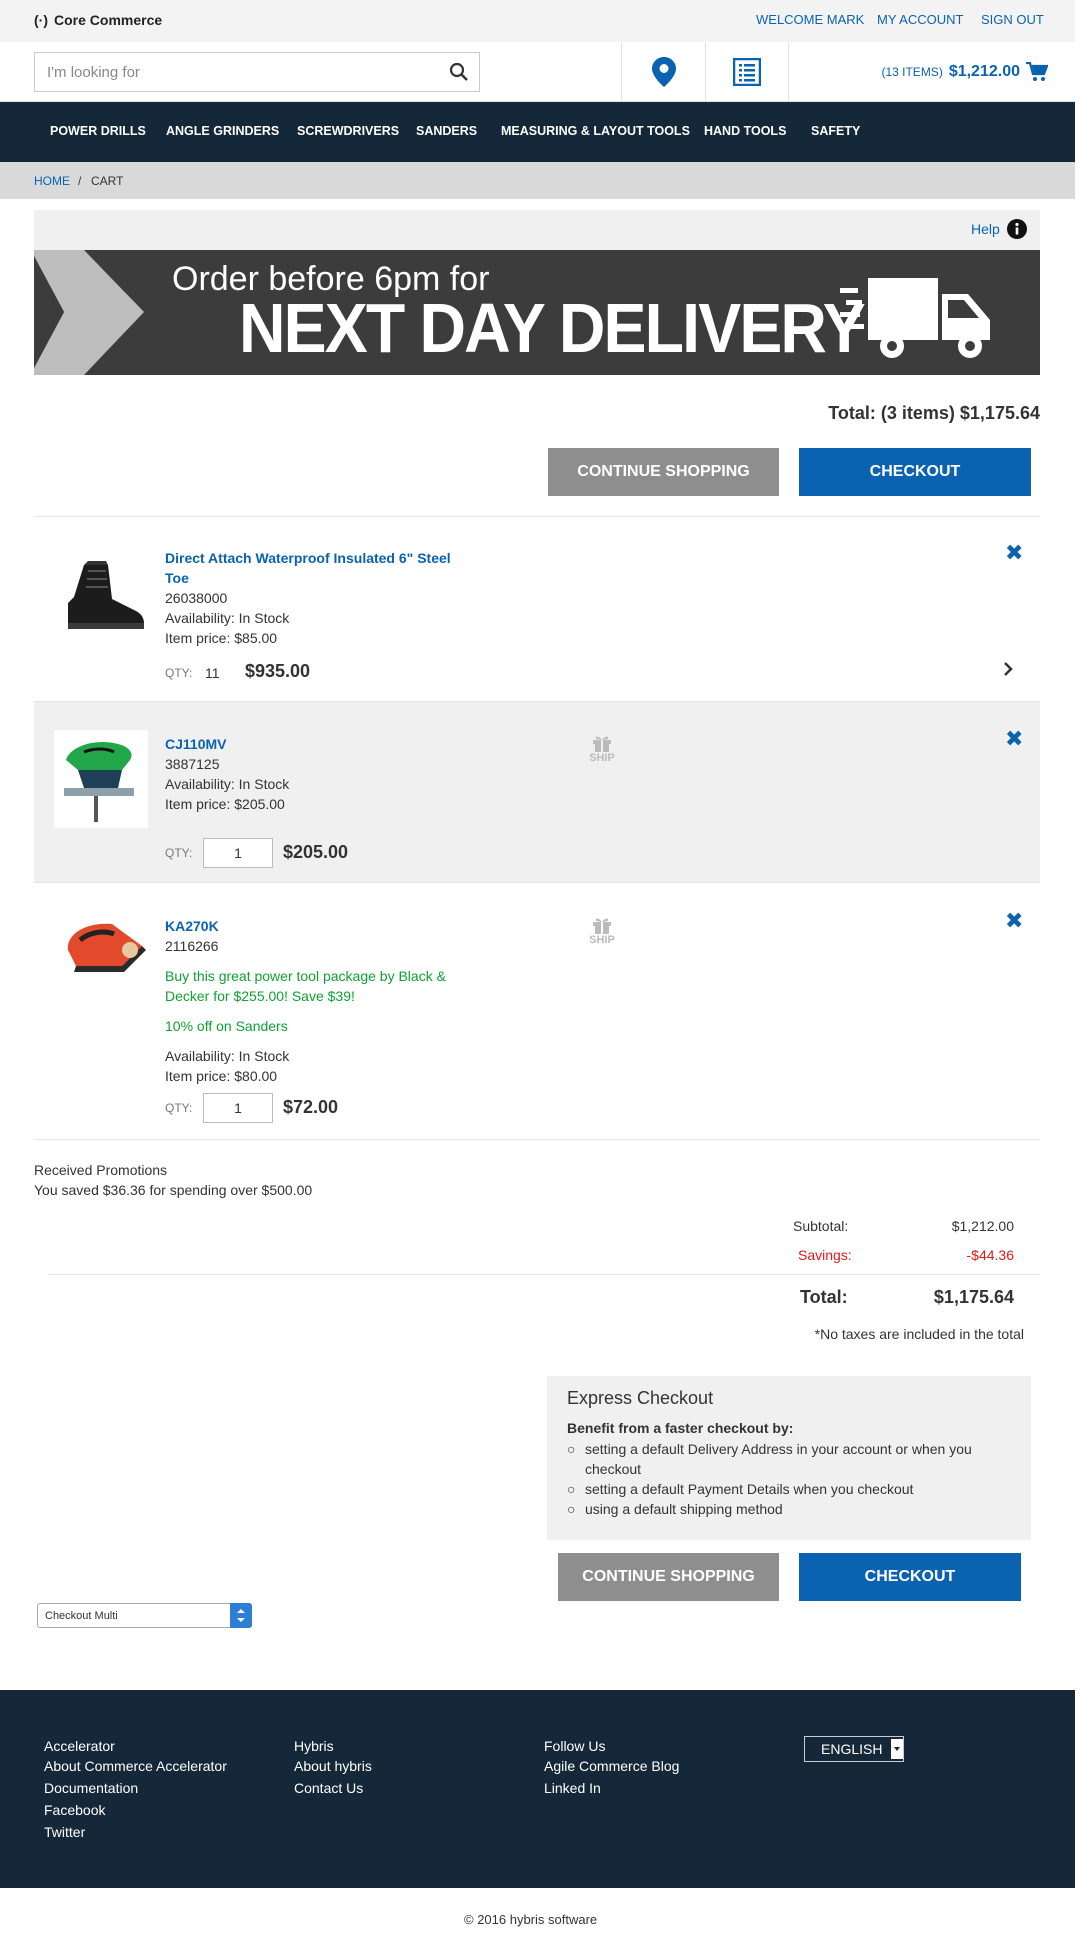 Image resolution: width=1084 pixels, height=1957 pixels. What do you see at coordinates (195, 744) in the screenshot?
I see `item-title: CJ110MV` at bounding box center [195, 744].